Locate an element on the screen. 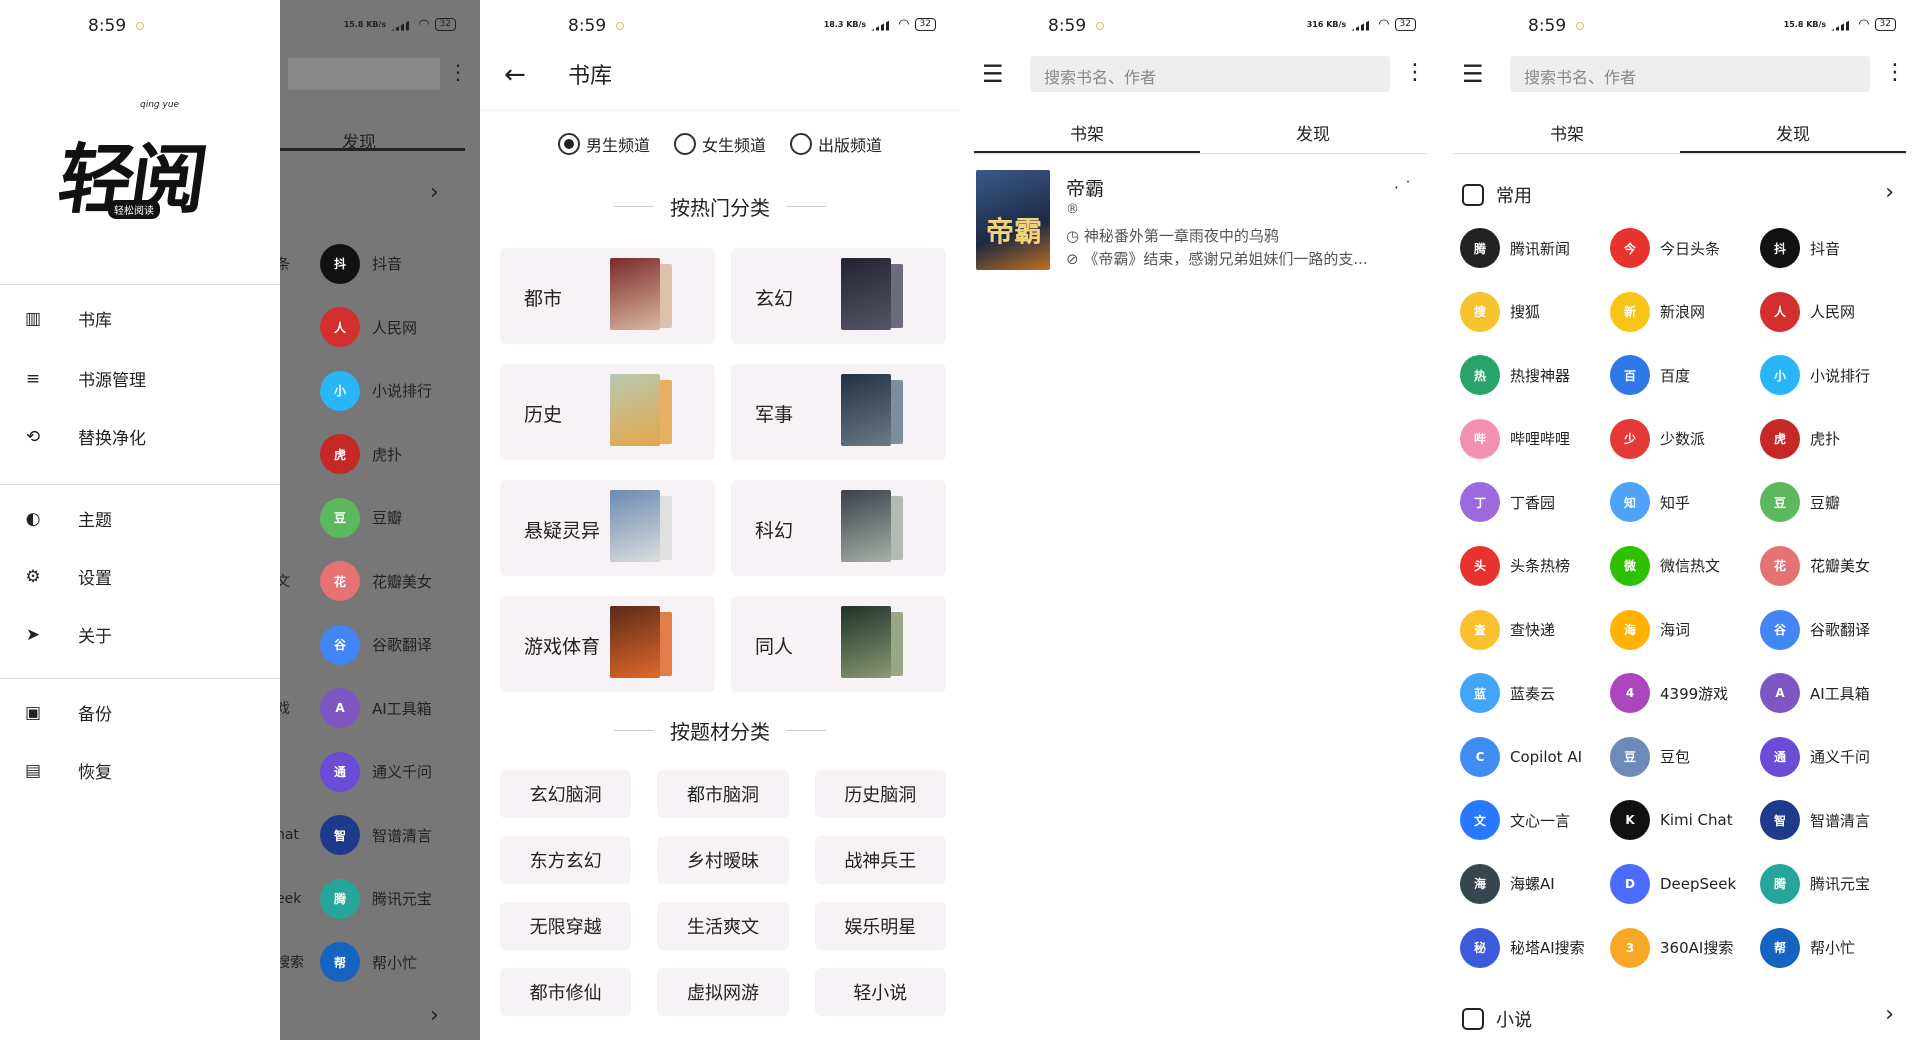 The width and height of the screenshot is (1920, 1040). category-card: 军事 is located at coordinates (838, 412).